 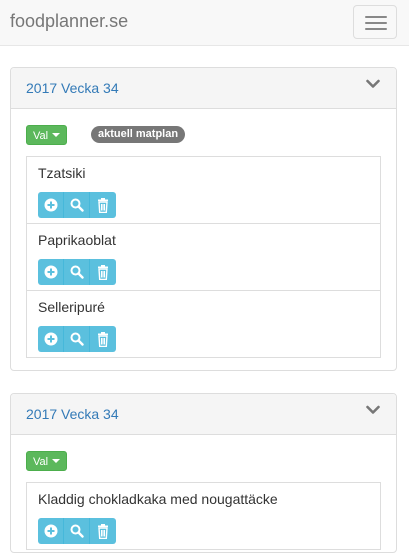 I want to click on list-item: Paprikaoblat, so click(x=203, y=257).